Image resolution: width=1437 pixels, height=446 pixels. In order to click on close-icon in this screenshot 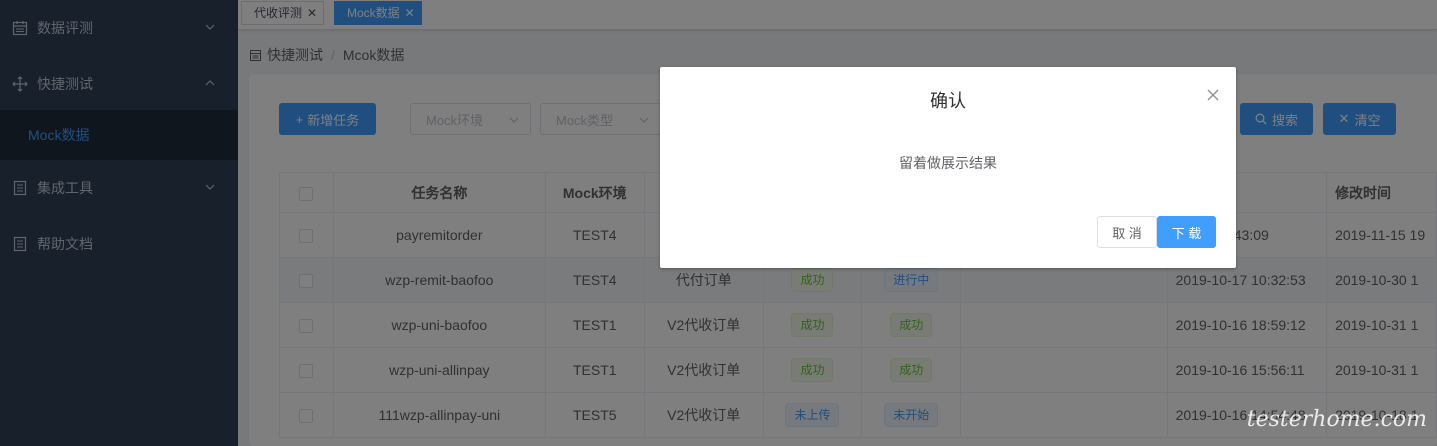, I will do `click(1213, 95)`.